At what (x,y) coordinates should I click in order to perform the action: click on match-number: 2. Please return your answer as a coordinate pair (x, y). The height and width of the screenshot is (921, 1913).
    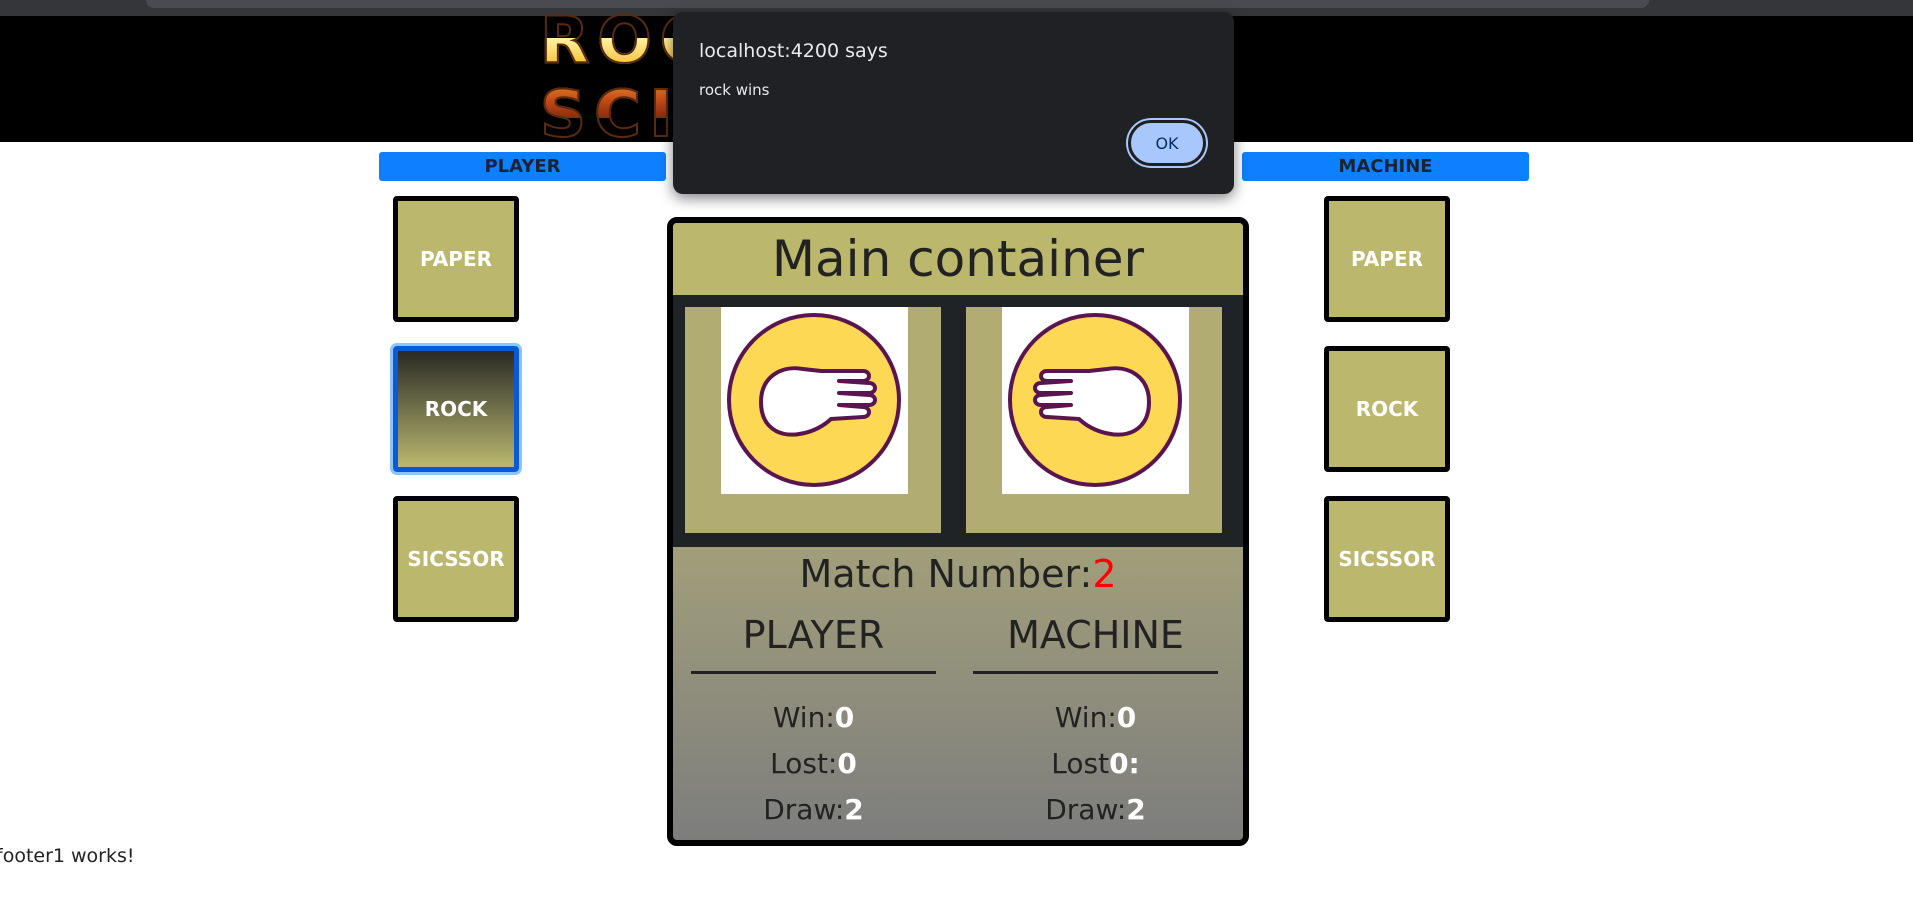
    Looking at the image, I should click on (1104, 574).